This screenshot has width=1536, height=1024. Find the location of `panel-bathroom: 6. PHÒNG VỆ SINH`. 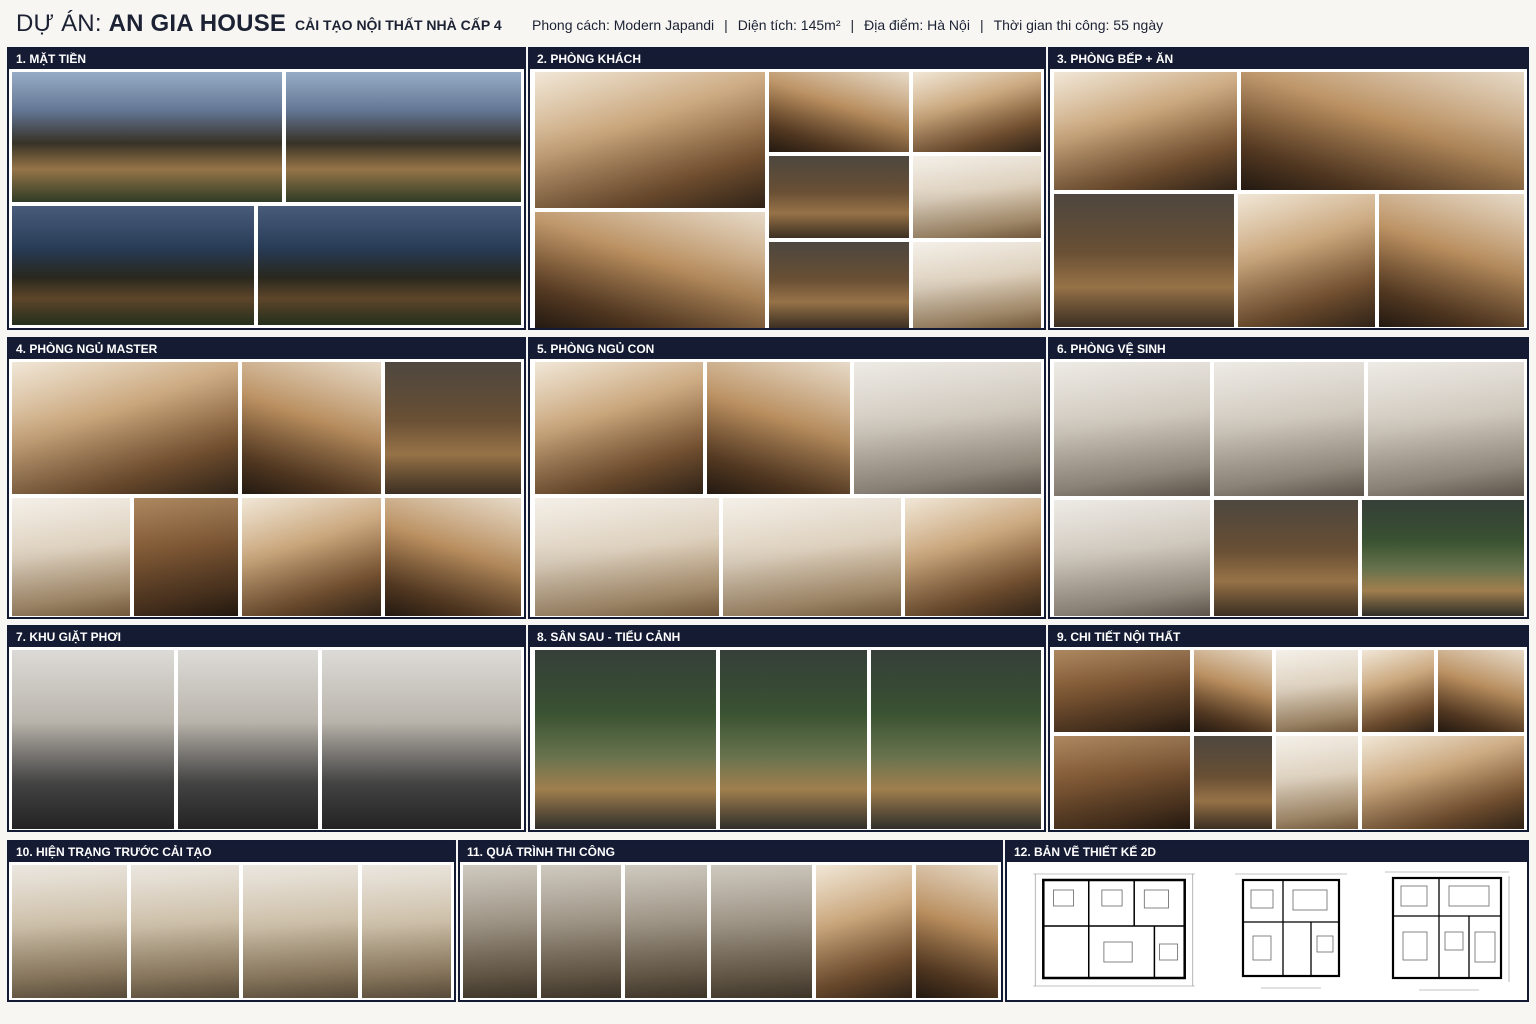

panel-bathroom: 6. PHÒNG VỆ SINH is located at coordinates (1288, 478).